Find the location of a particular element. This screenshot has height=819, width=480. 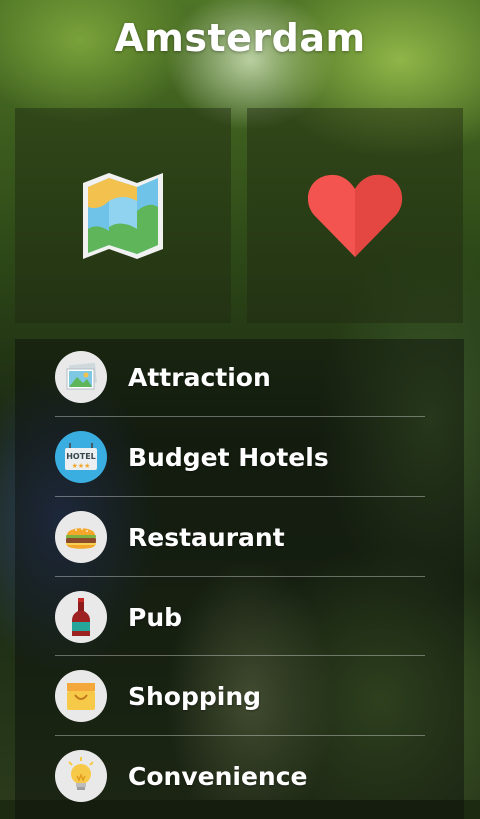

menu-item-convenience: Convenience is located at coordinates (240, 776).